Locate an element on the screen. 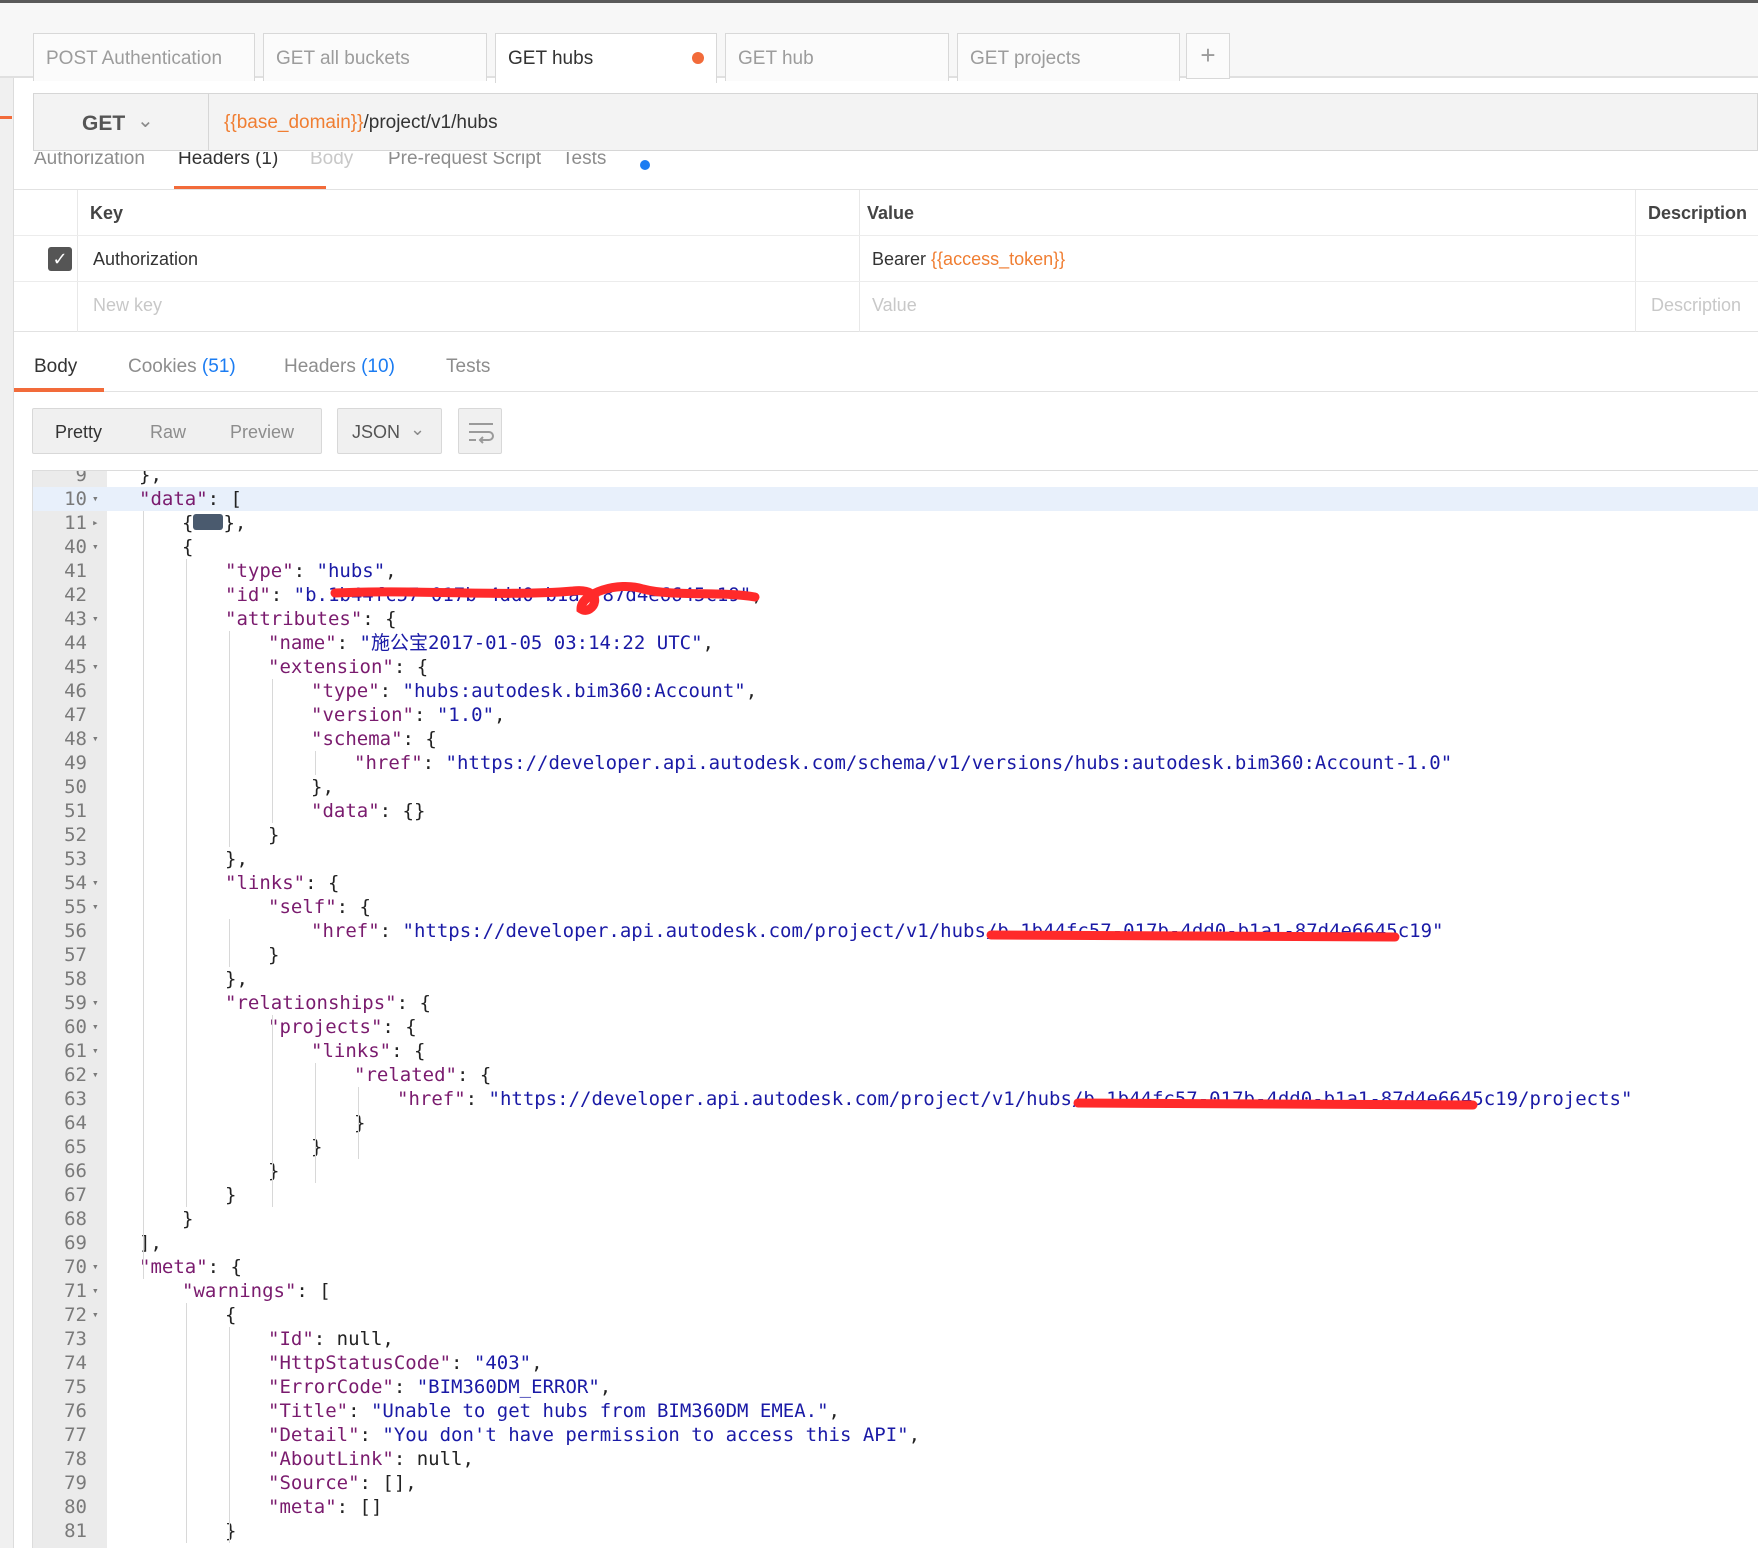 The width and height of the screenshot is (1758, 1548). pretty-button: Pretty is located at coordinates (78, 432).